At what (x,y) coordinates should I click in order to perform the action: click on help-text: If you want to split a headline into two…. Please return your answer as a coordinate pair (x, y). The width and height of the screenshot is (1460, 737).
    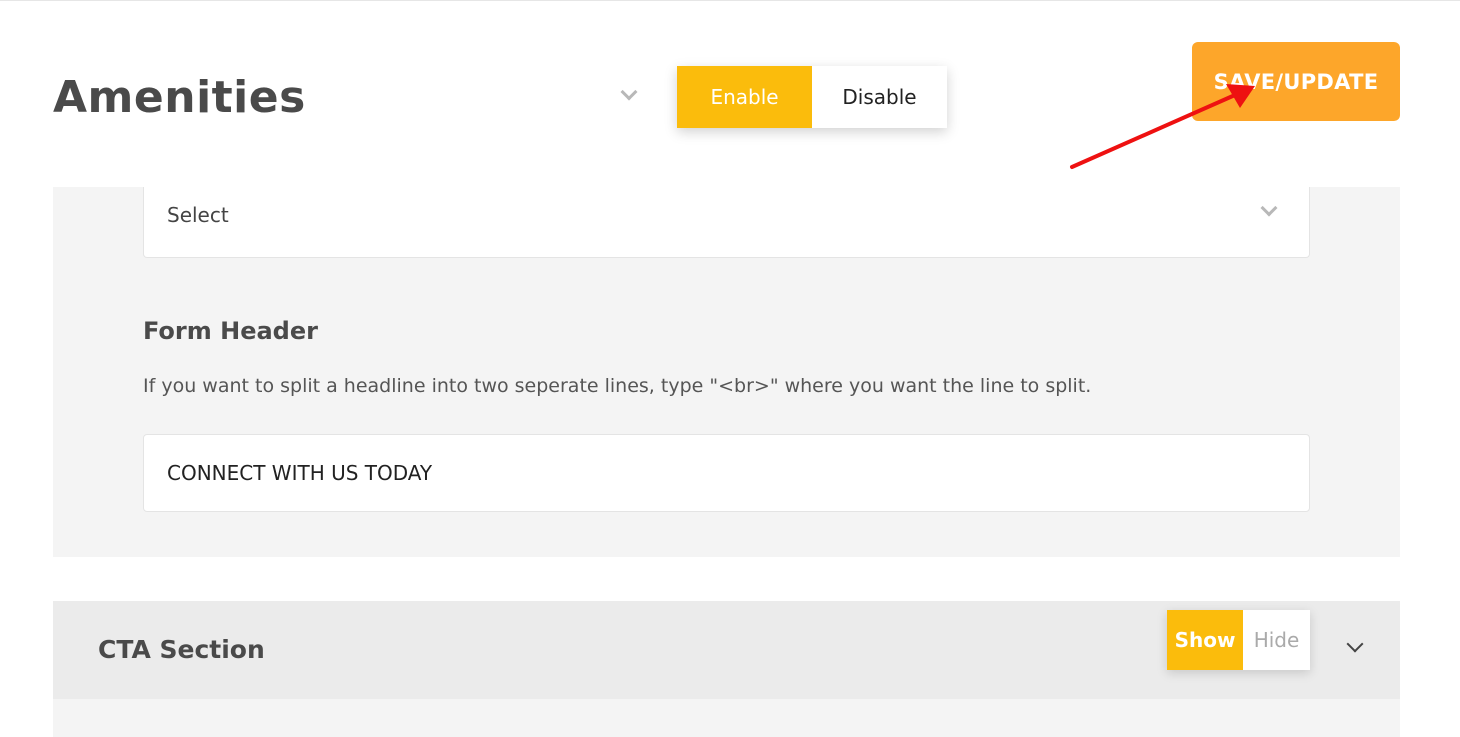
    Looking at the image, I should click on (617, 386).